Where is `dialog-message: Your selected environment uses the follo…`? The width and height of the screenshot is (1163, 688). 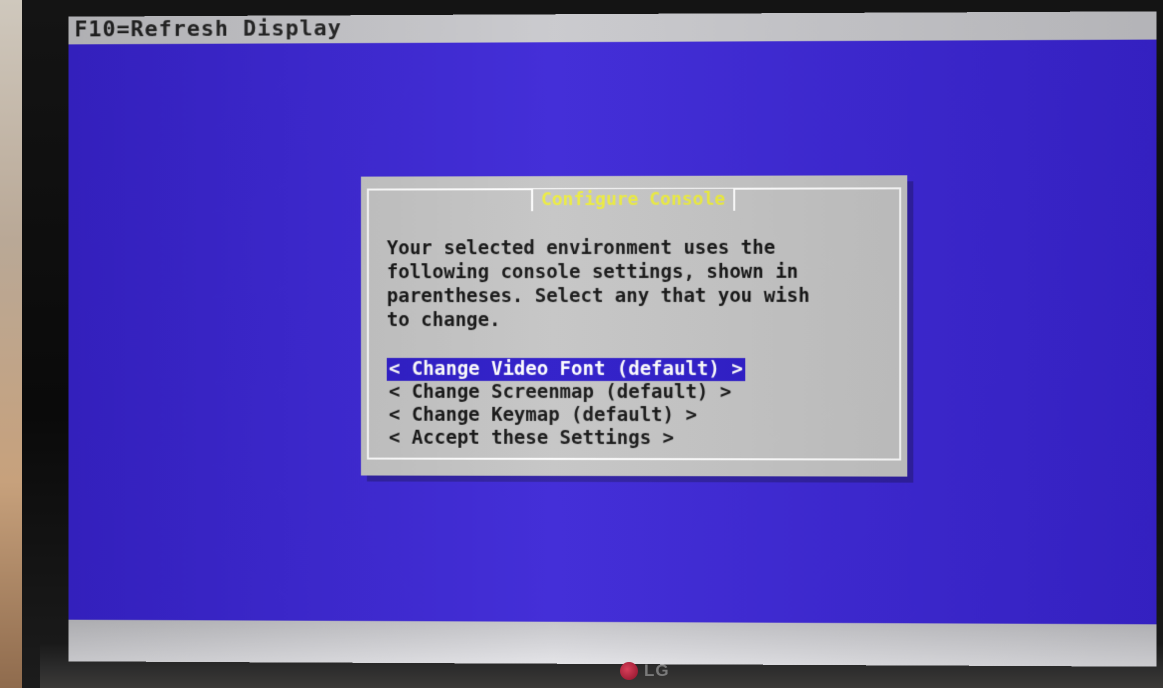 dialog-message: Your selected environment uses the follo… is located at coordinates (637, 284).